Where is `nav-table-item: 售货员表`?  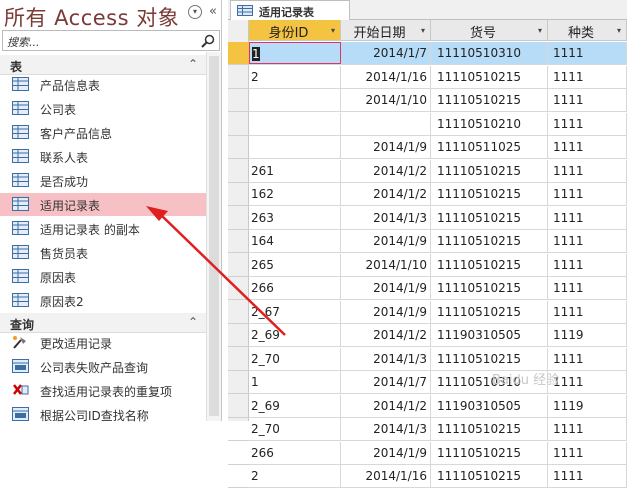
nav-table-item: 售货员表 is located at coordinates (103, 252).